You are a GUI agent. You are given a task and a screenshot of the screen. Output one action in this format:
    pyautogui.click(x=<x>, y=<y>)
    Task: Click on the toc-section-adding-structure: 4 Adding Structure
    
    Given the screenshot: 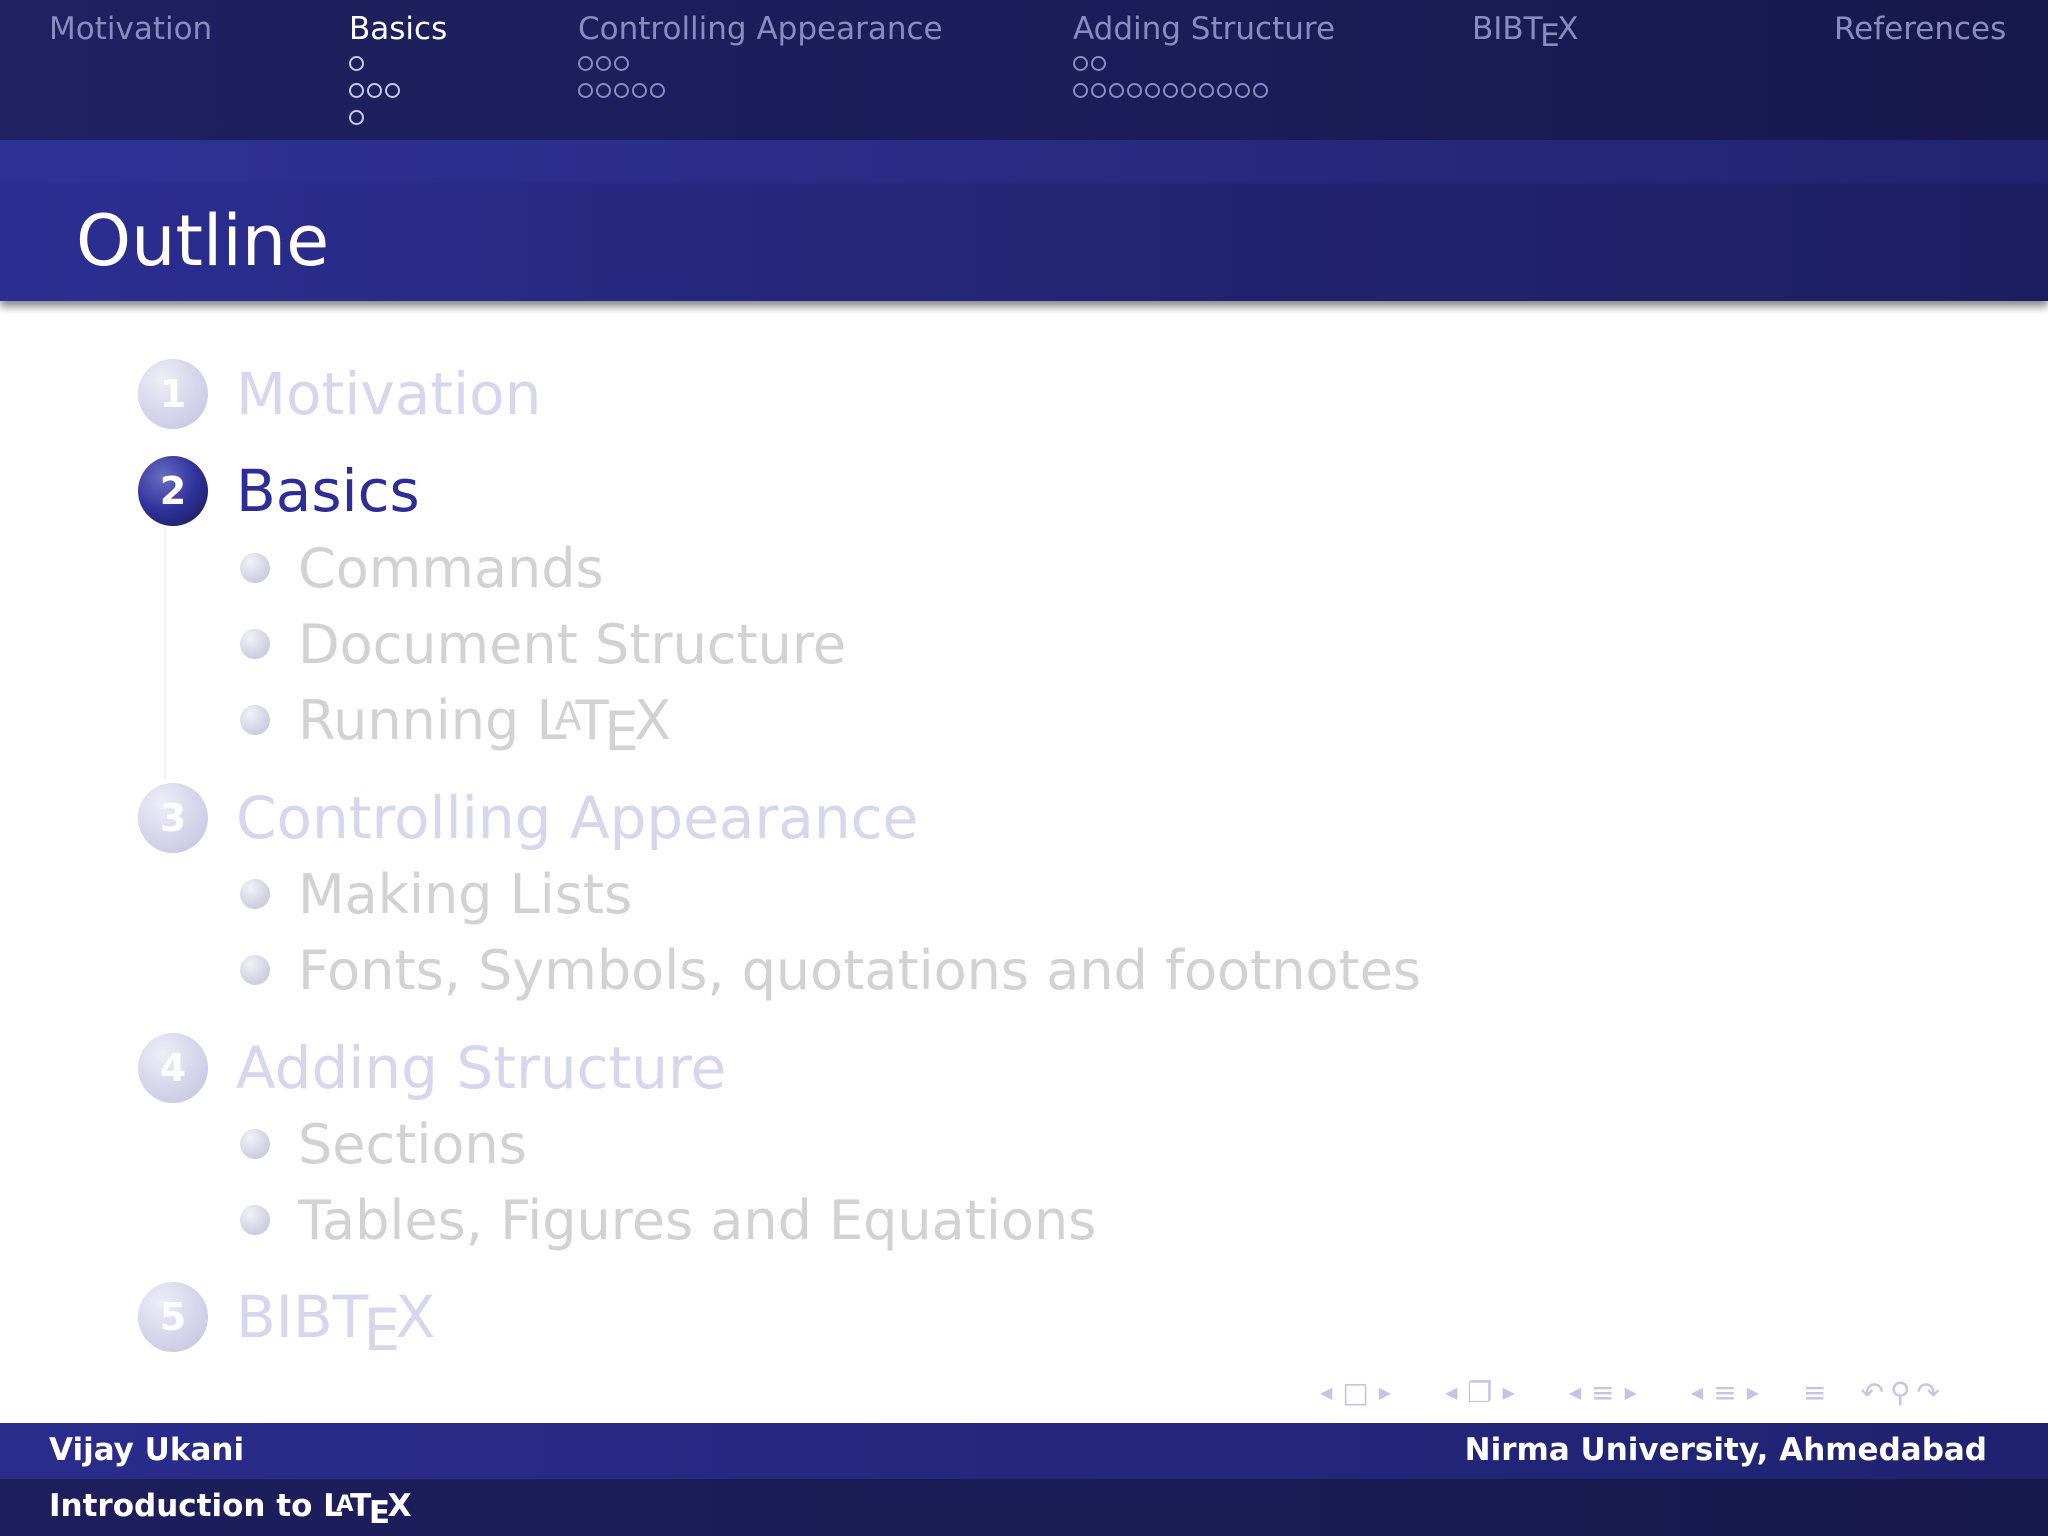 What is the action you would take?
    pyautogui.click(x=432, y=1068)
    